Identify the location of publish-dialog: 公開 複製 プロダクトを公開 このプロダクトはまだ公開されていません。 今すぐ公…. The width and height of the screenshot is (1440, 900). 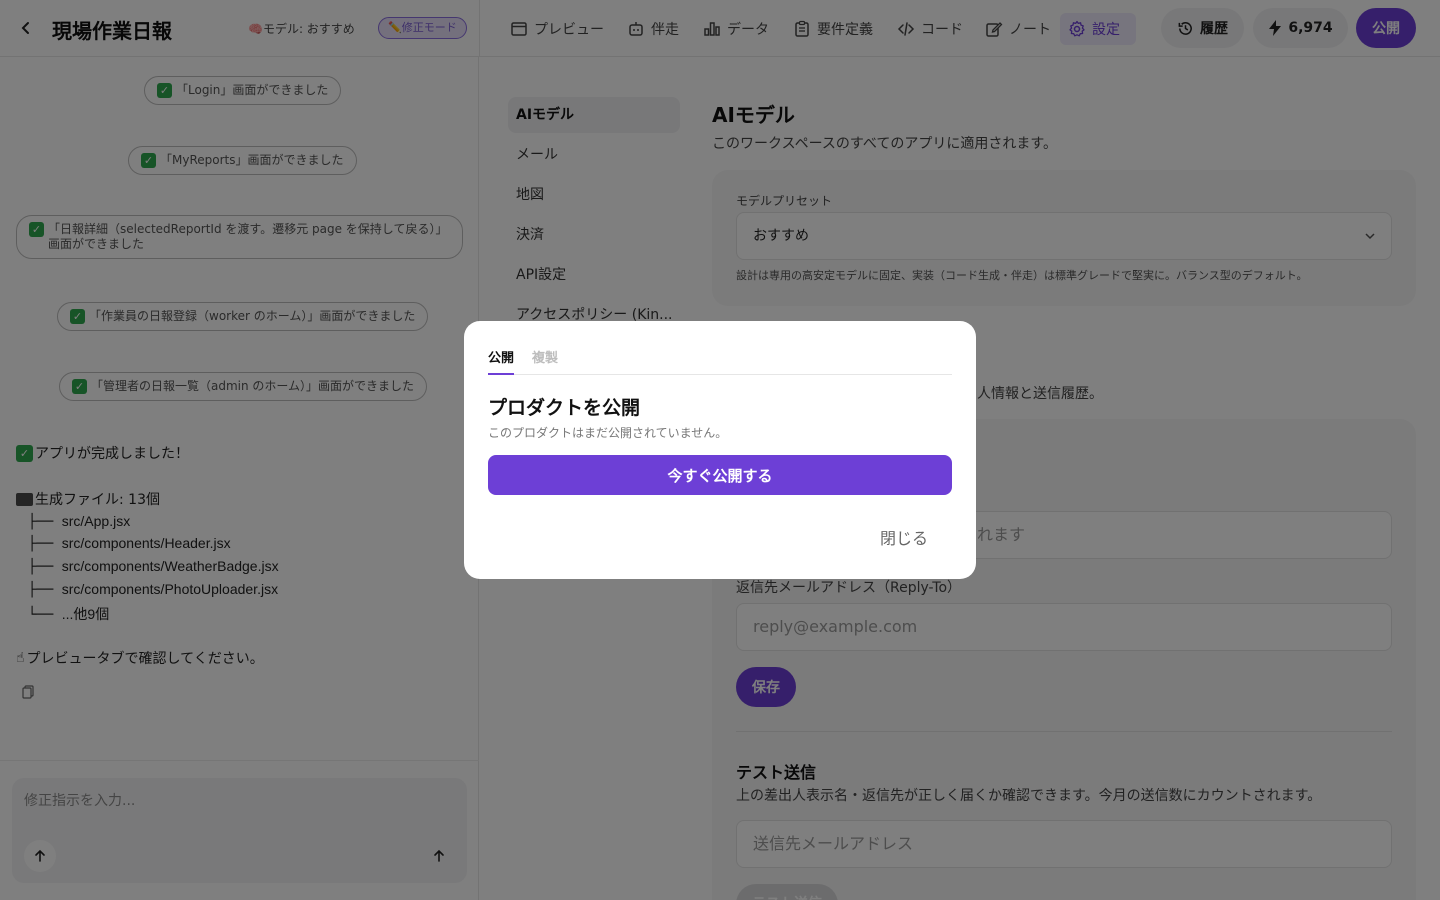
(720, 450).